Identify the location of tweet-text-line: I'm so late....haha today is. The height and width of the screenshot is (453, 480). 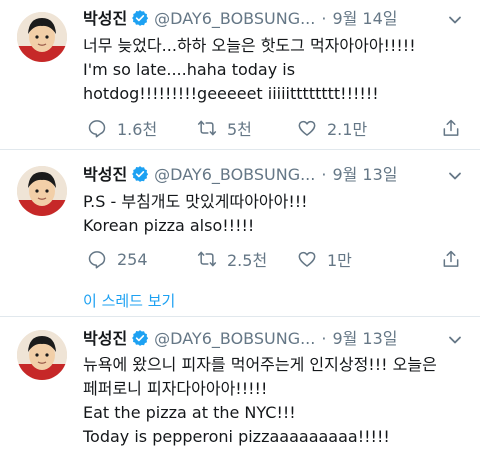
(189, 69).